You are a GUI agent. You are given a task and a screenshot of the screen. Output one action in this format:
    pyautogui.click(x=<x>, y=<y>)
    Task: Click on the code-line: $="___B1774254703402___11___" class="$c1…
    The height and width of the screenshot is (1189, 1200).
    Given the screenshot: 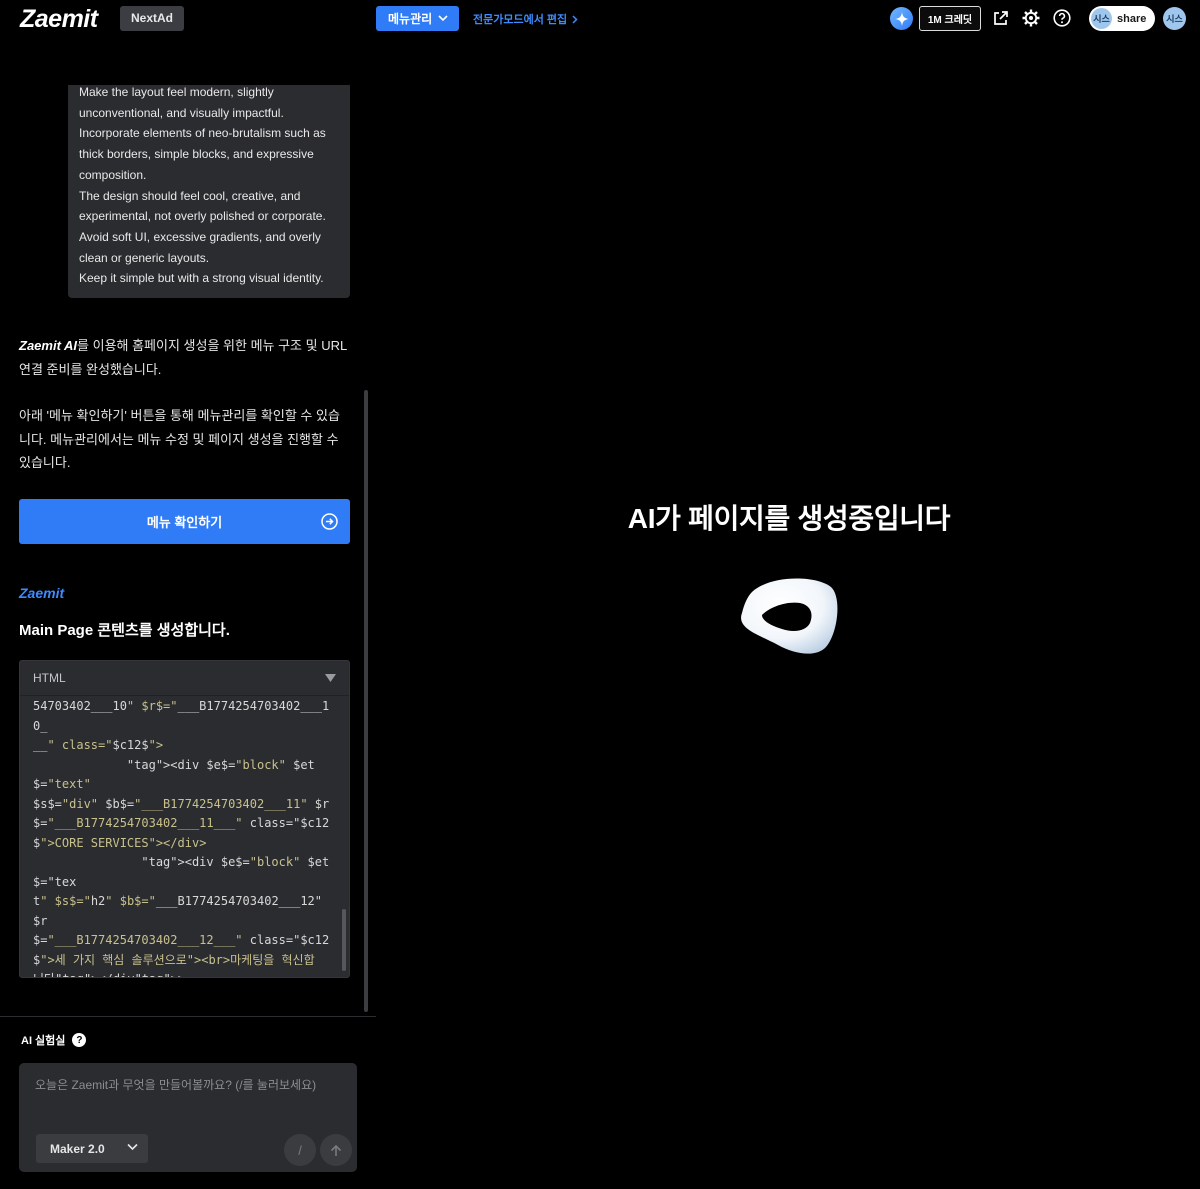 What is the action you would take?
    pyautogui.click(x=181, y=823)
    